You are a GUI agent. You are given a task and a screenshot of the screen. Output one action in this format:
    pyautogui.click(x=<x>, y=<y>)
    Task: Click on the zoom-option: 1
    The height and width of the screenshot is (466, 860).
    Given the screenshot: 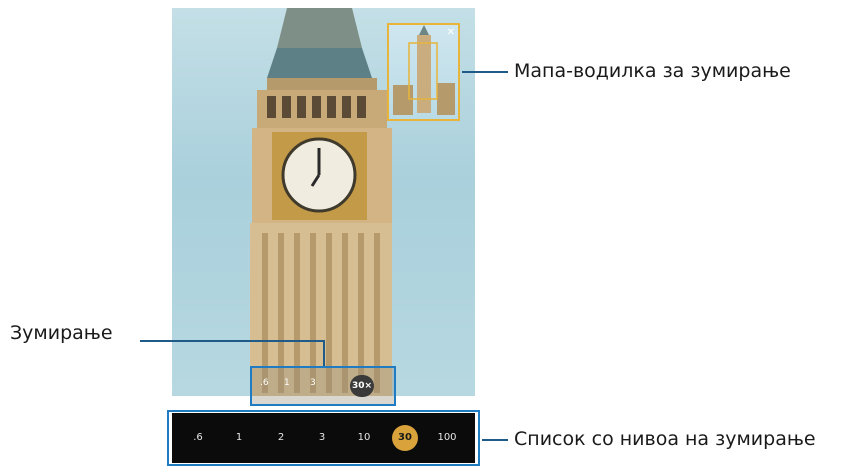 What is the action you would take?
    pyautogui.click(x=287, y=383)
    